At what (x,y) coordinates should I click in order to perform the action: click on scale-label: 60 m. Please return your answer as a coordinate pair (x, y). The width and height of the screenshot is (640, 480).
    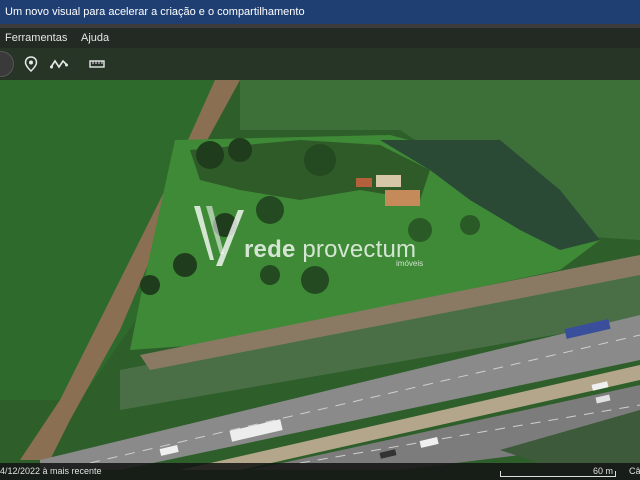
    Looking at the image, I should click on (603, 471).